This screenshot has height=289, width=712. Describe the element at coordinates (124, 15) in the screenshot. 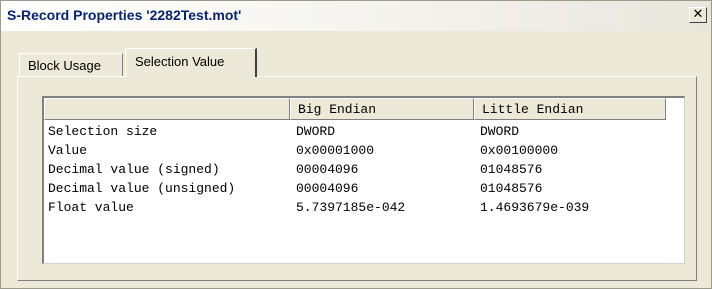

I see `window-title: S-Record Properties '2282Test.mot'` at that location.